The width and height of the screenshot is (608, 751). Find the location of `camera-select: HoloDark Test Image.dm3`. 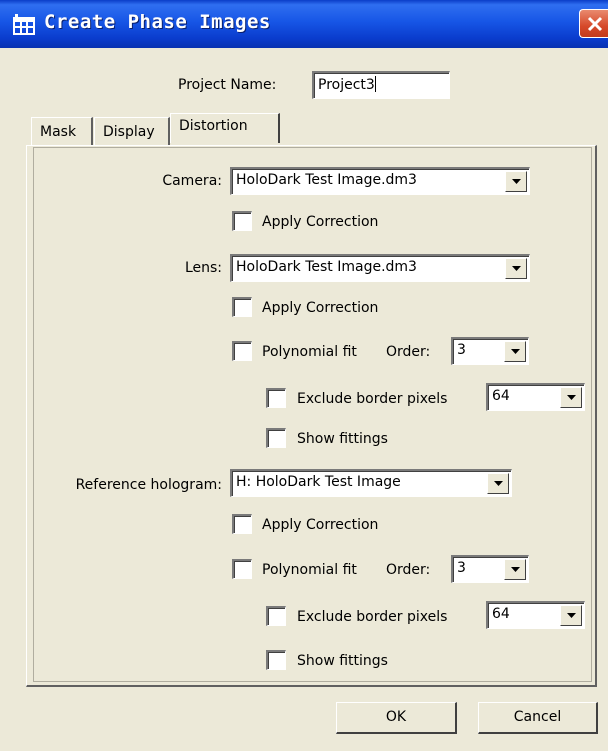

camera-select: HoloDark Test Image.dm3 is located at coordinates (380, 181).